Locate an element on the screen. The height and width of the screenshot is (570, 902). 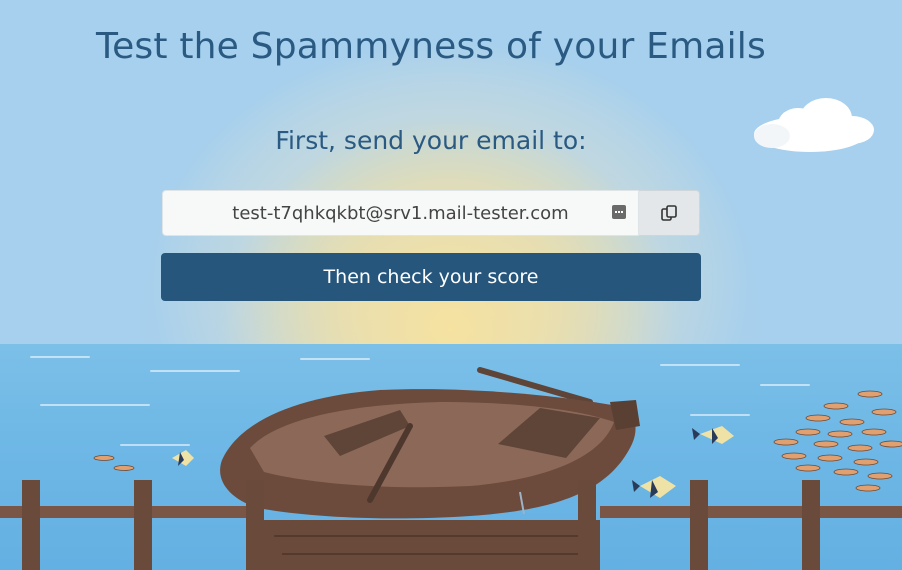
copy-button is located at coordinates (669, 213).